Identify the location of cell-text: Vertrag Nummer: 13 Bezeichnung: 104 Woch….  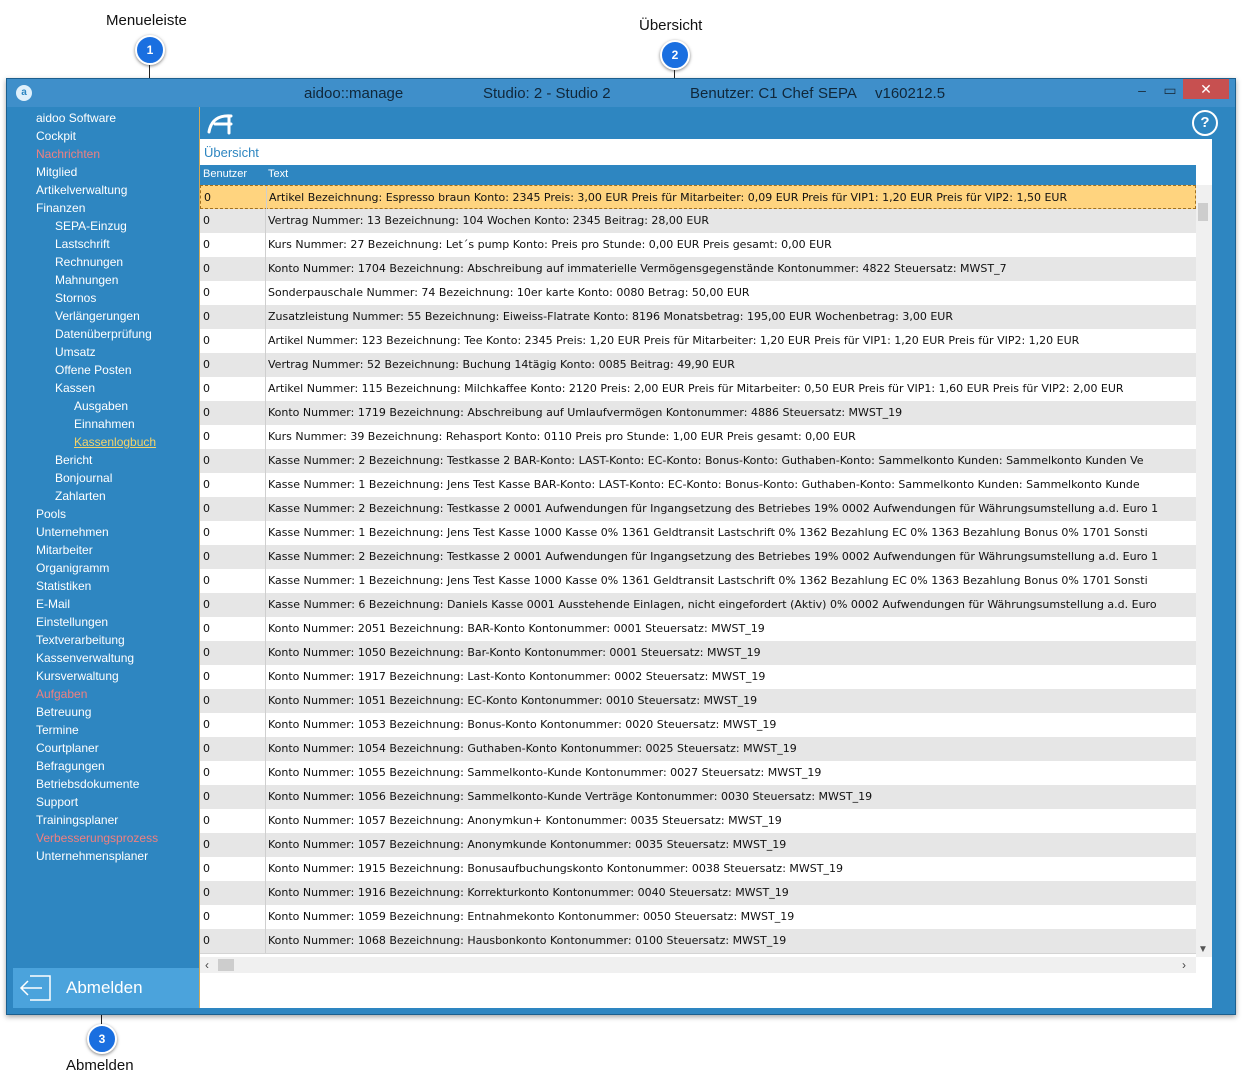
(489, 220).